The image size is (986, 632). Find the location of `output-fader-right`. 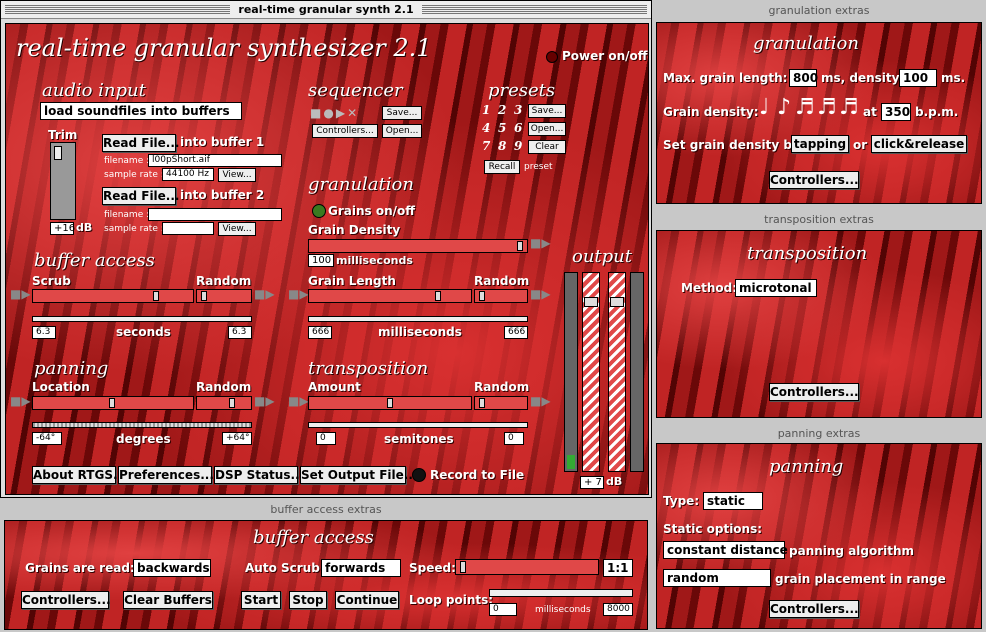

output-fader-right is located at coordinates (617, 372).